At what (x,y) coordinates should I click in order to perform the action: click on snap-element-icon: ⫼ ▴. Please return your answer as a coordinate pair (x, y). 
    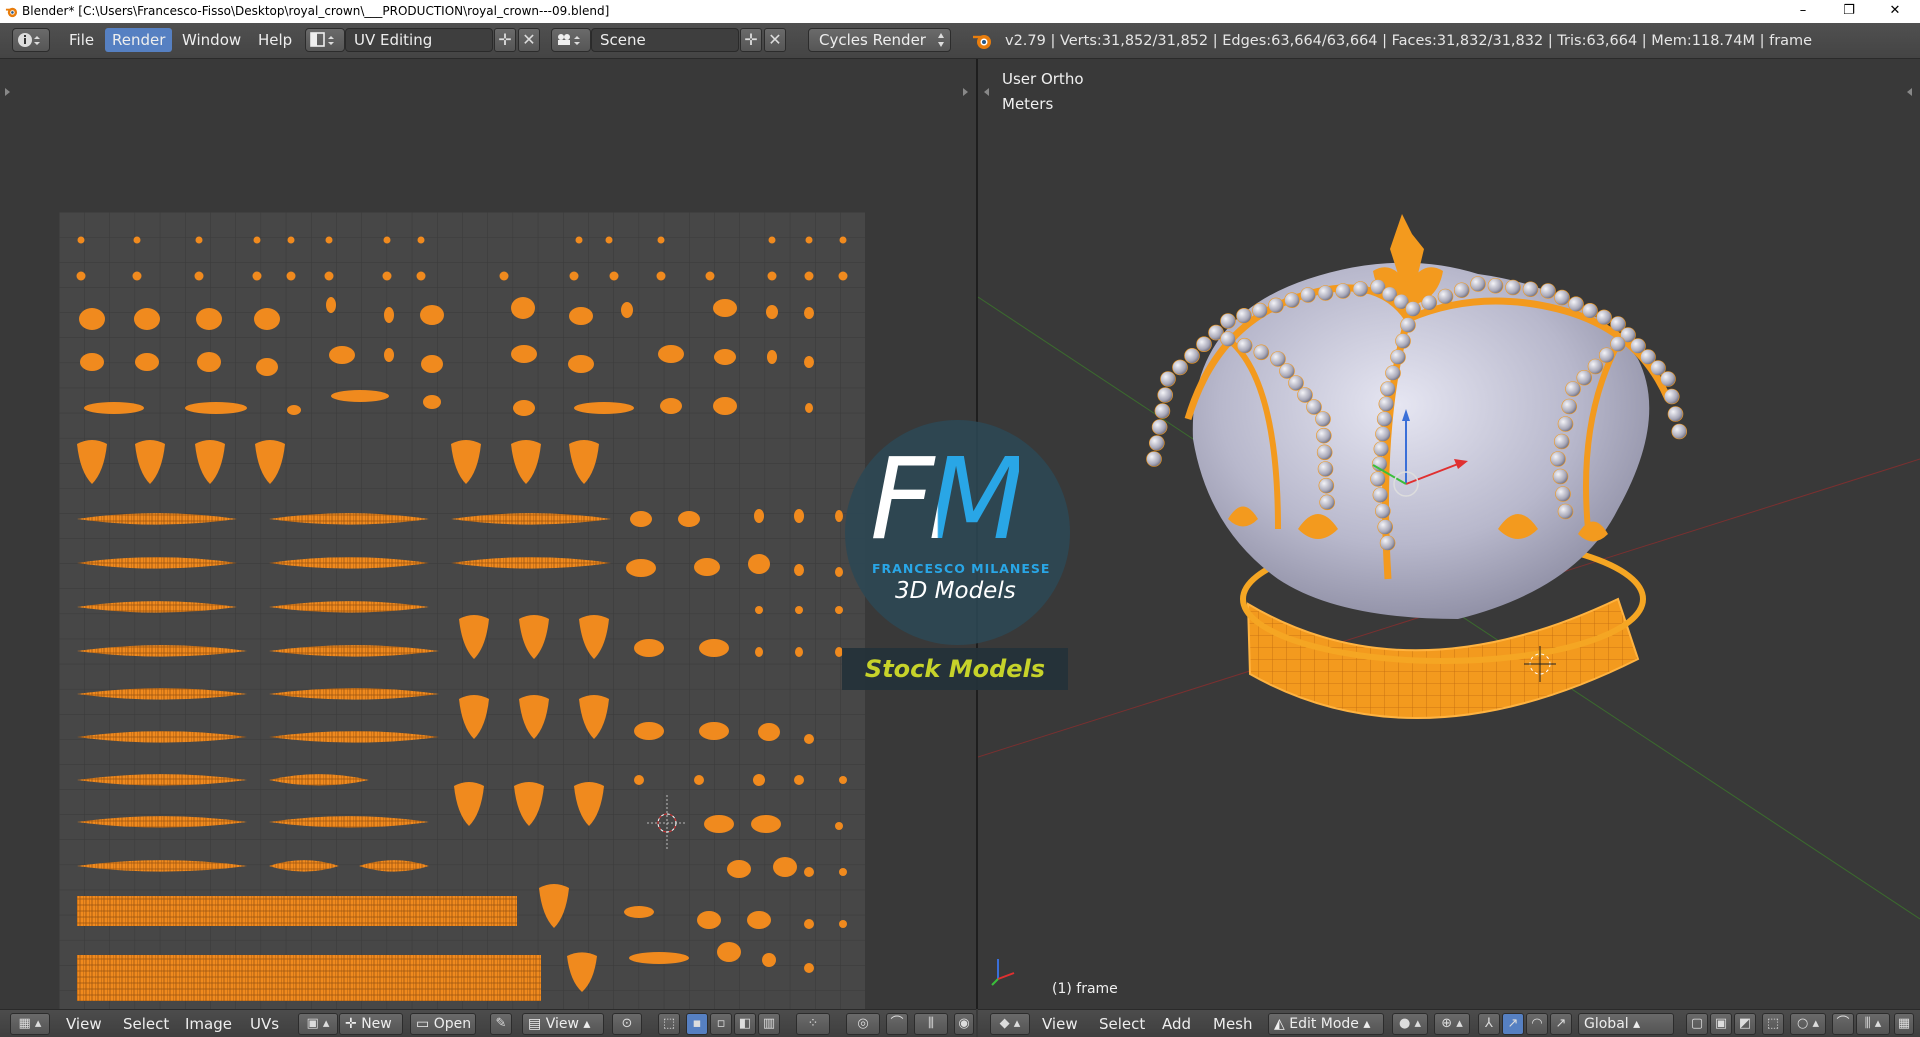
    Looking at the image, I should click on (1873, 1024).